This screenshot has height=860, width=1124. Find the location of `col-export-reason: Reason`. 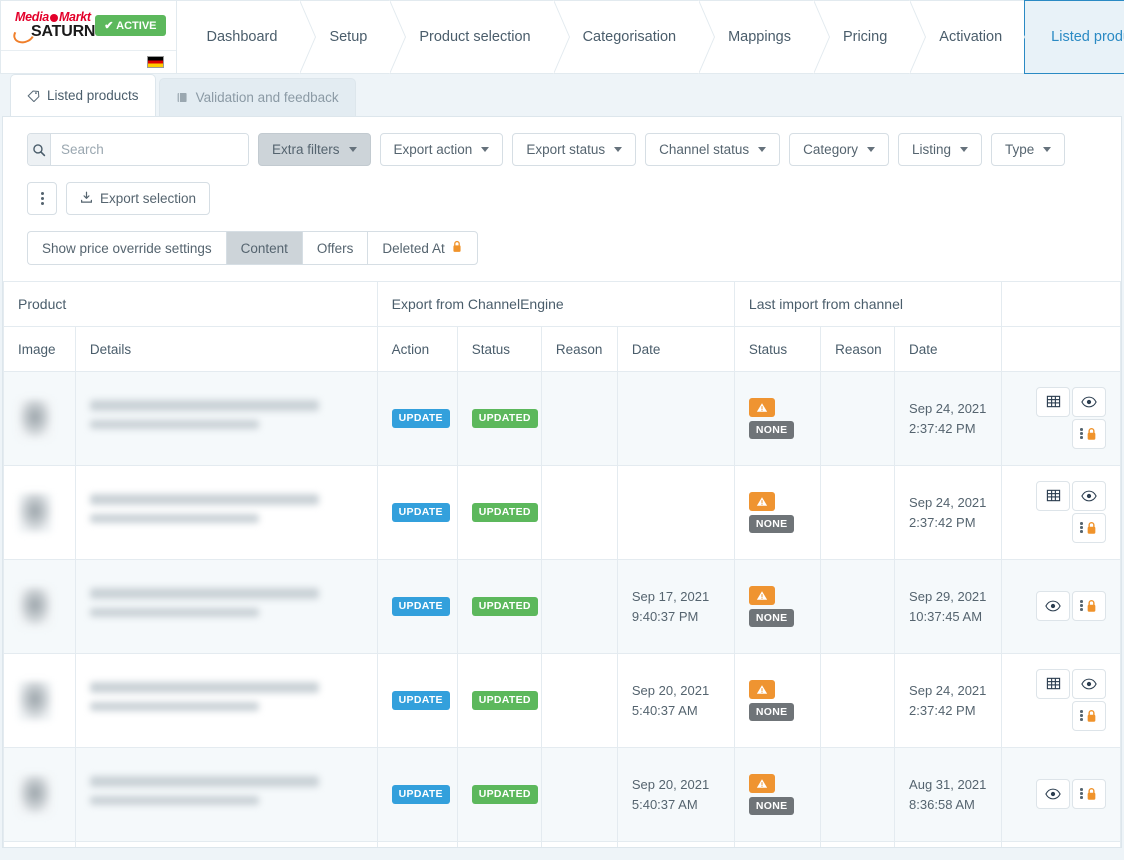

col-export-reason: Reason is located at coordinates (579, 349).